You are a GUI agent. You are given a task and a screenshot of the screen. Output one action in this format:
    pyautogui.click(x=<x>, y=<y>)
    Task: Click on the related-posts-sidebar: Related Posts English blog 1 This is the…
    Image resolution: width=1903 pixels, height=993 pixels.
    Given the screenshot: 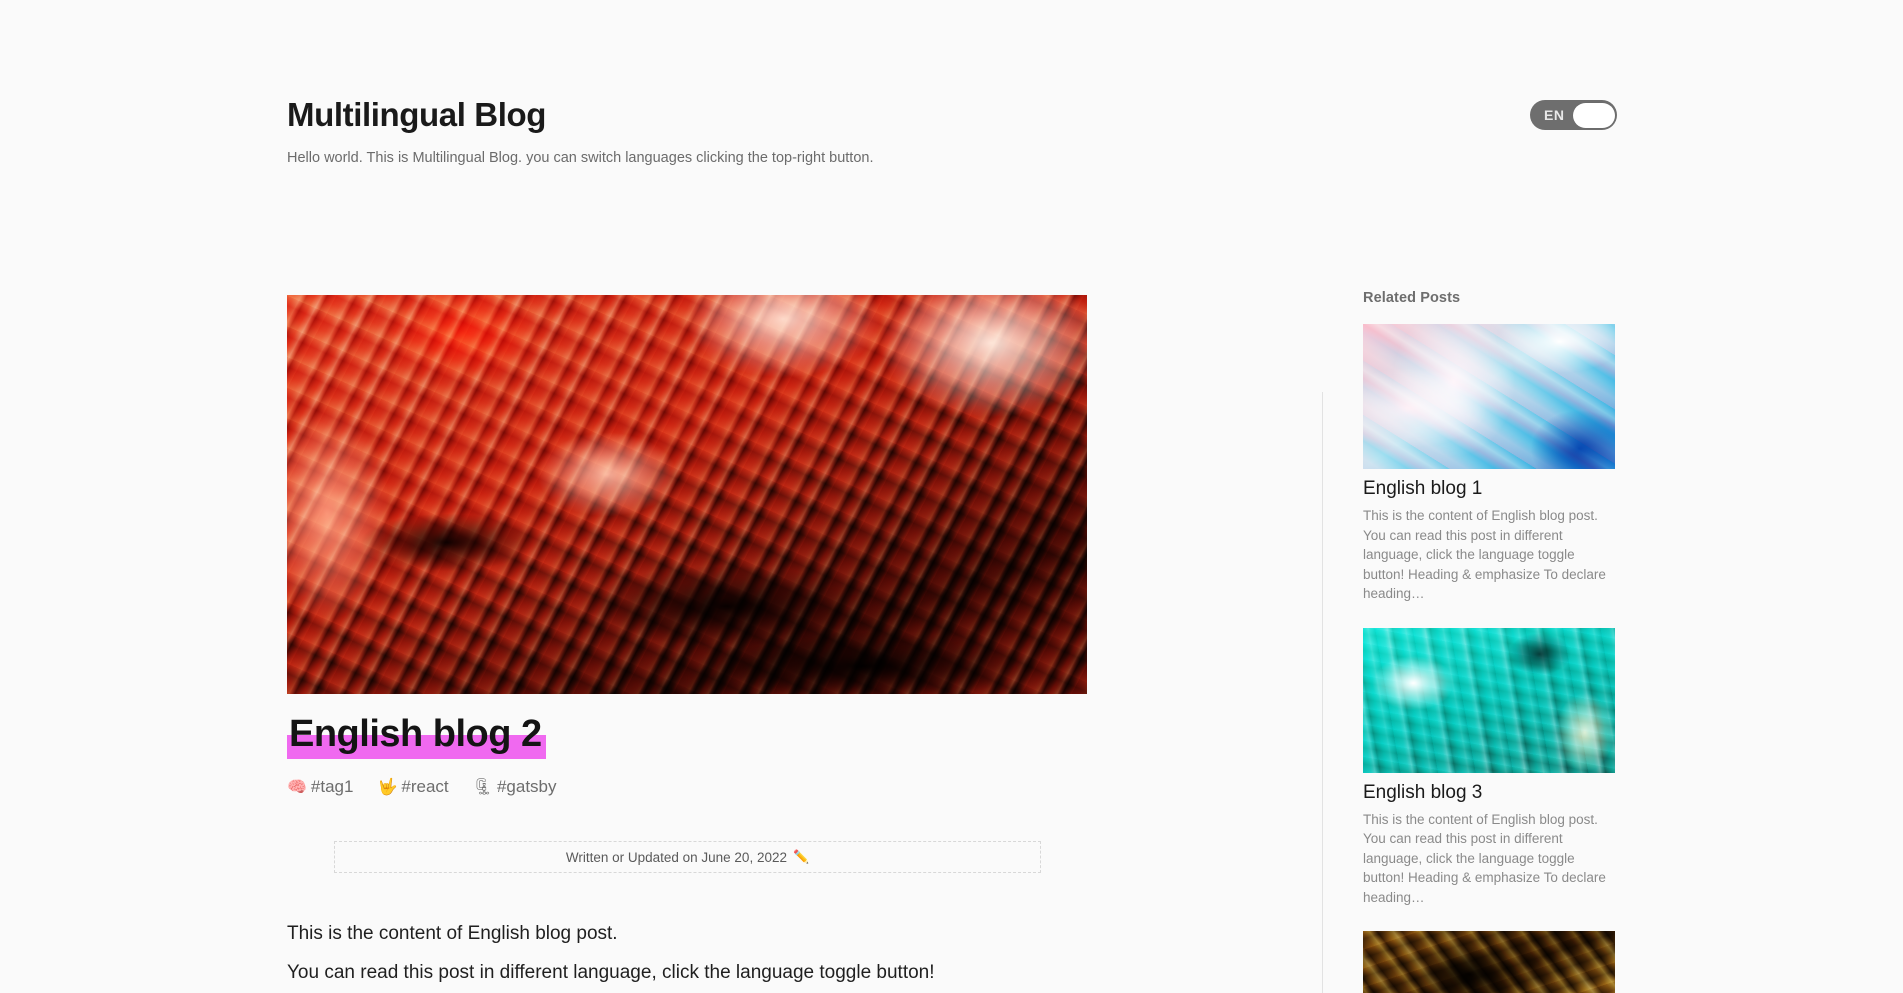 What is the action you would take?
    pyautogui.click(x=1489, y=641)
    